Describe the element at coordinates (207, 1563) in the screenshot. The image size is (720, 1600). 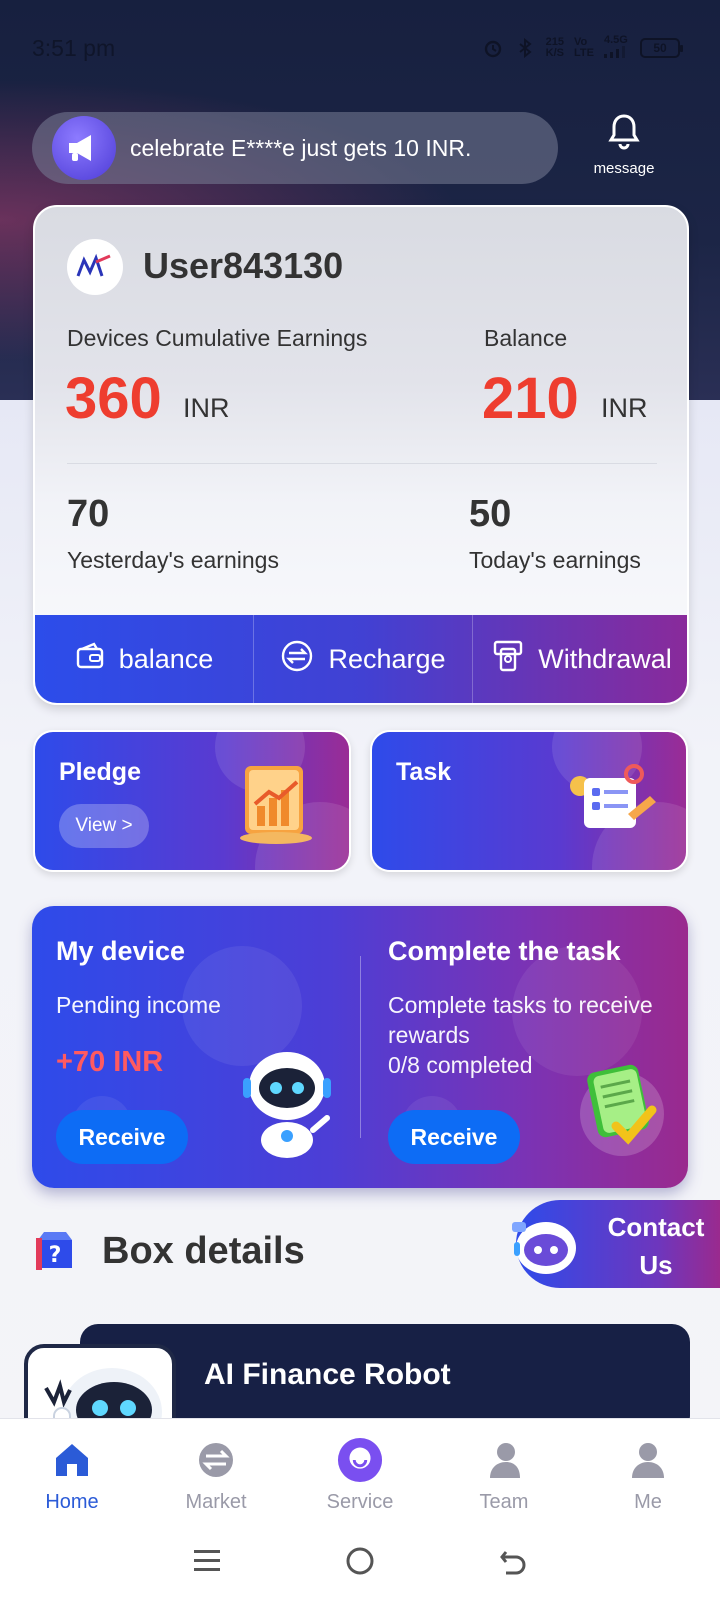
I see `menu-icon` at that location.